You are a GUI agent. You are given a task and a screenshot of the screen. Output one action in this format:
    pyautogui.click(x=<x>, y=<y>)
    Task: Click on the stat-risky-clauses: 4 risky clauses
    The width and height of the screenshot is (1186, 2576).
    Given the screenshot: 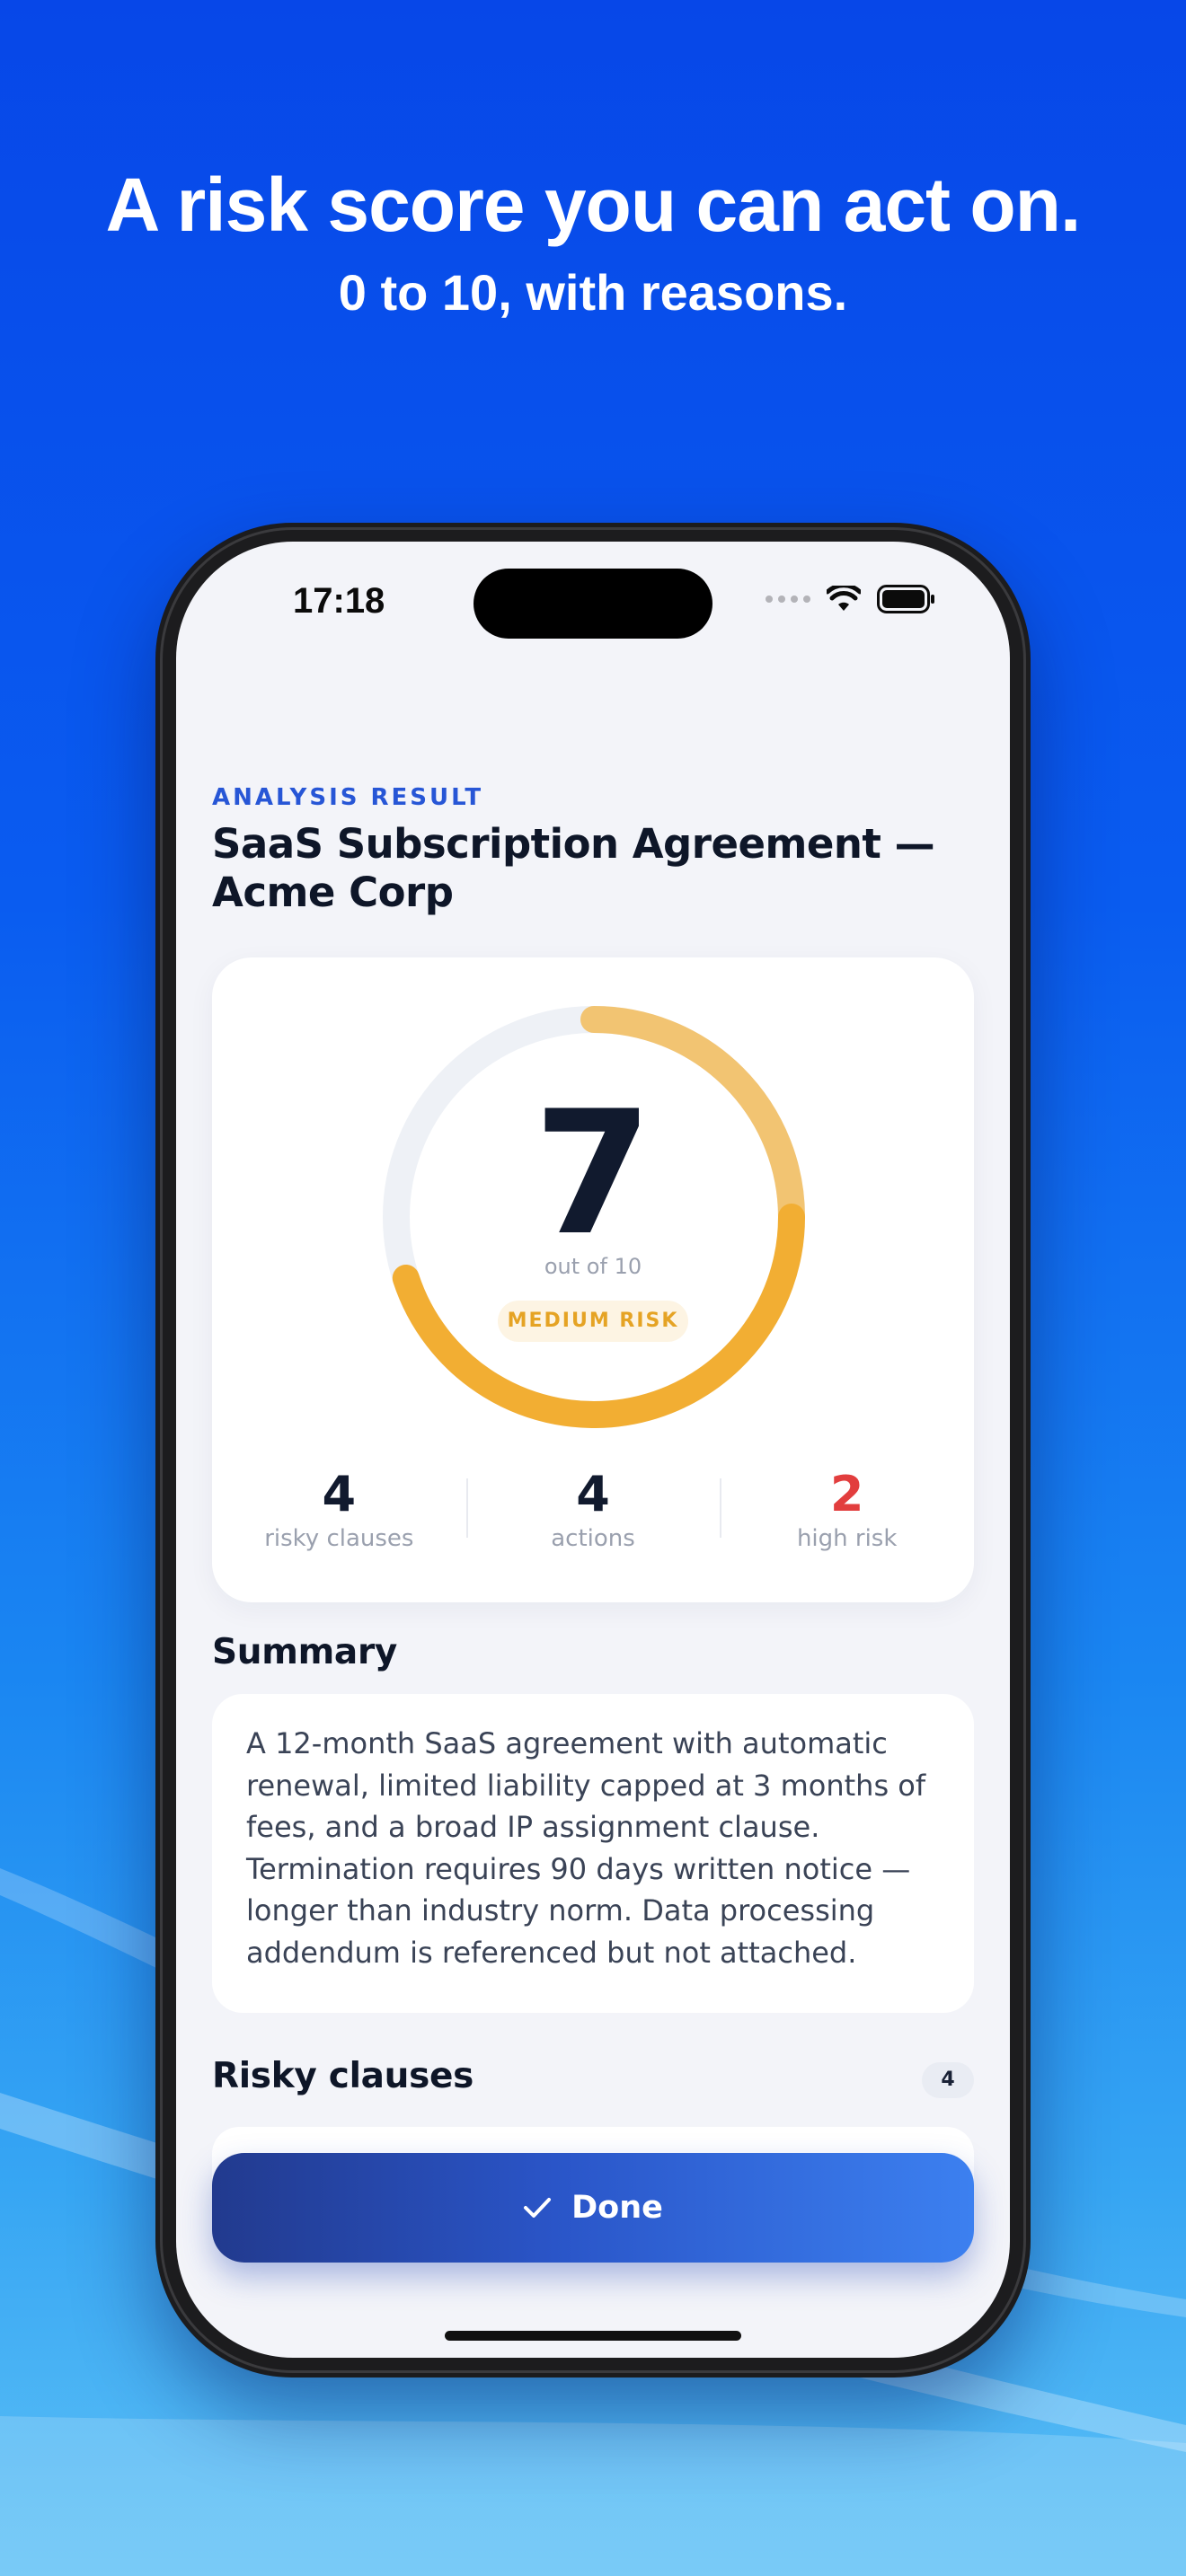 What is the action you would take?
    pyautogui.click(x=339, y=1512)
    